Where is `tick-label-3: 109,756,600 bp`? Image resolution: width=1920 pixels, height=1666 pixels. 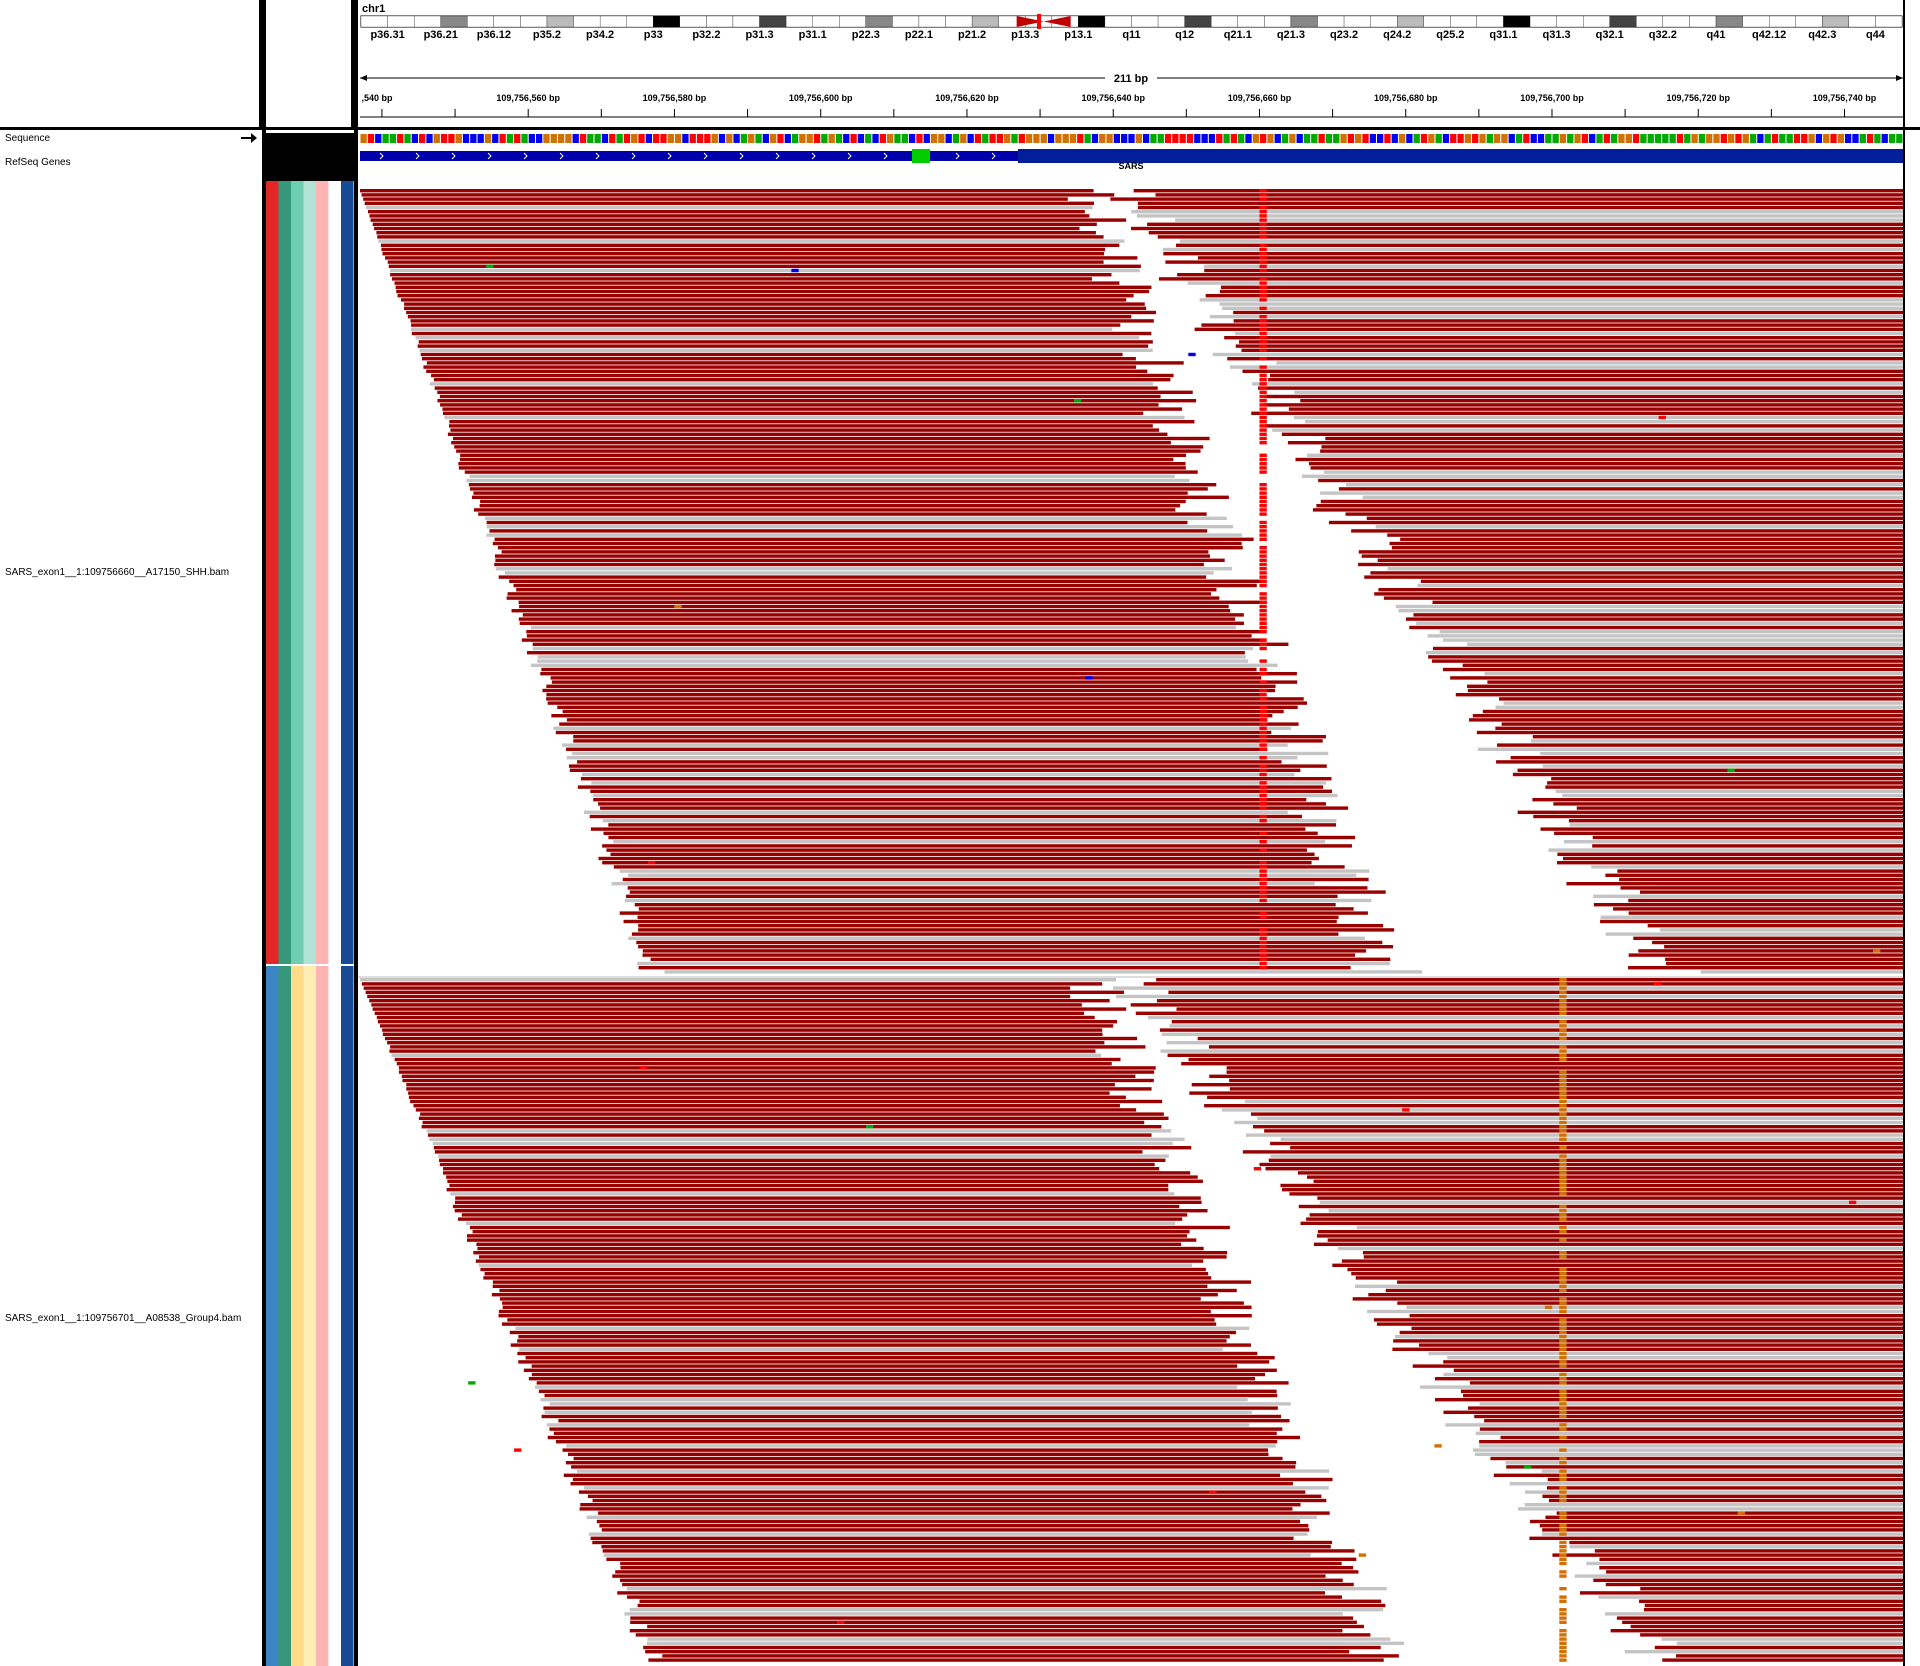 tick-label-3: 109,756,600 bp is located at coordinates (821, 98).